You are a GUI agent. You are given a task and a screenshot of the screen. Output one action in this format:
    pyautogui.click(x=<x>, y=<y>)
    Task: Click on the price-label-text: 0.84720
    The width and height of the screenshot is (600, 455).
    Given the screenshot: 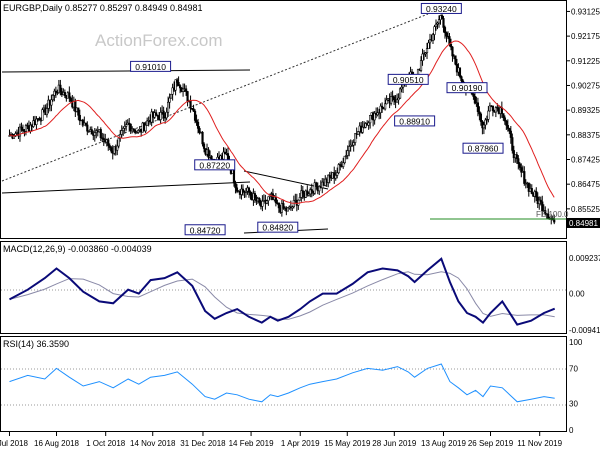 What is the action you would take?
    pyautogui.click(x=205, y=230)
    